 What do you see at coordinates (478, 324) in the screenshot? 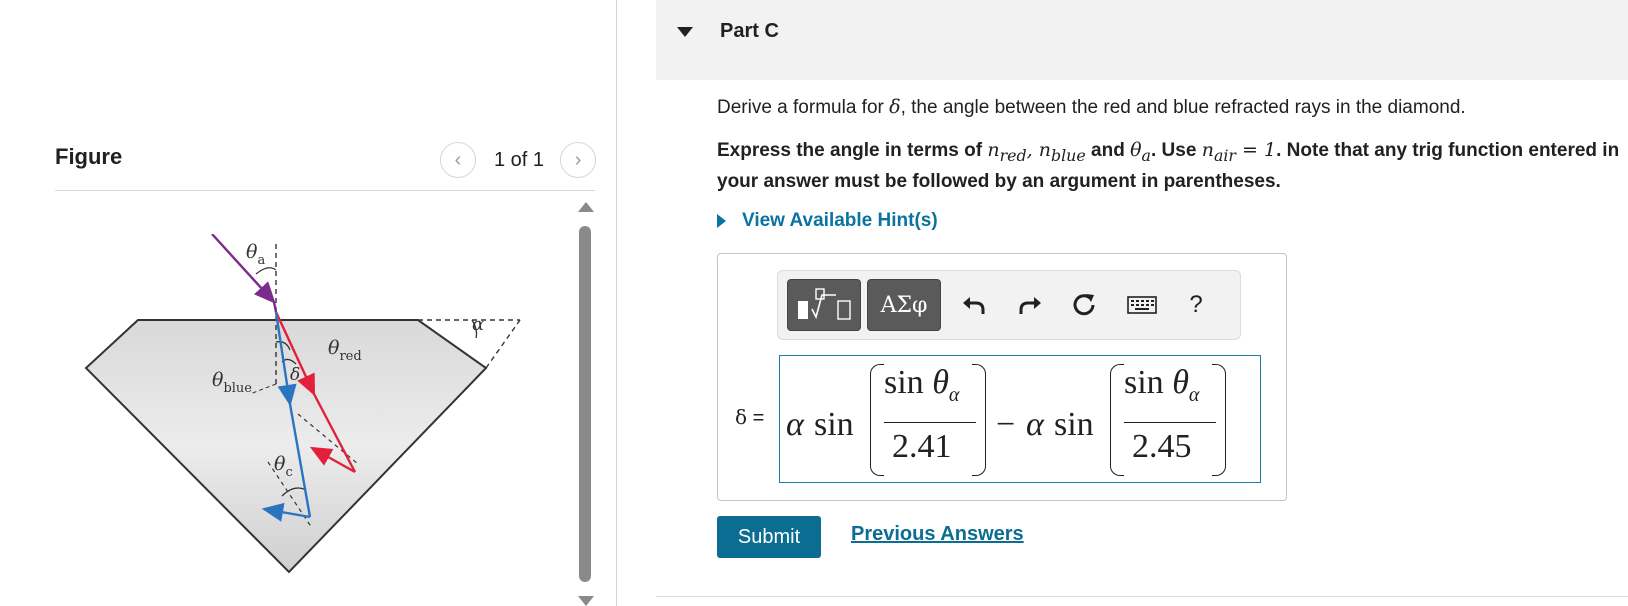
I see `alpha-label: α` at bounding box center [478, 324].